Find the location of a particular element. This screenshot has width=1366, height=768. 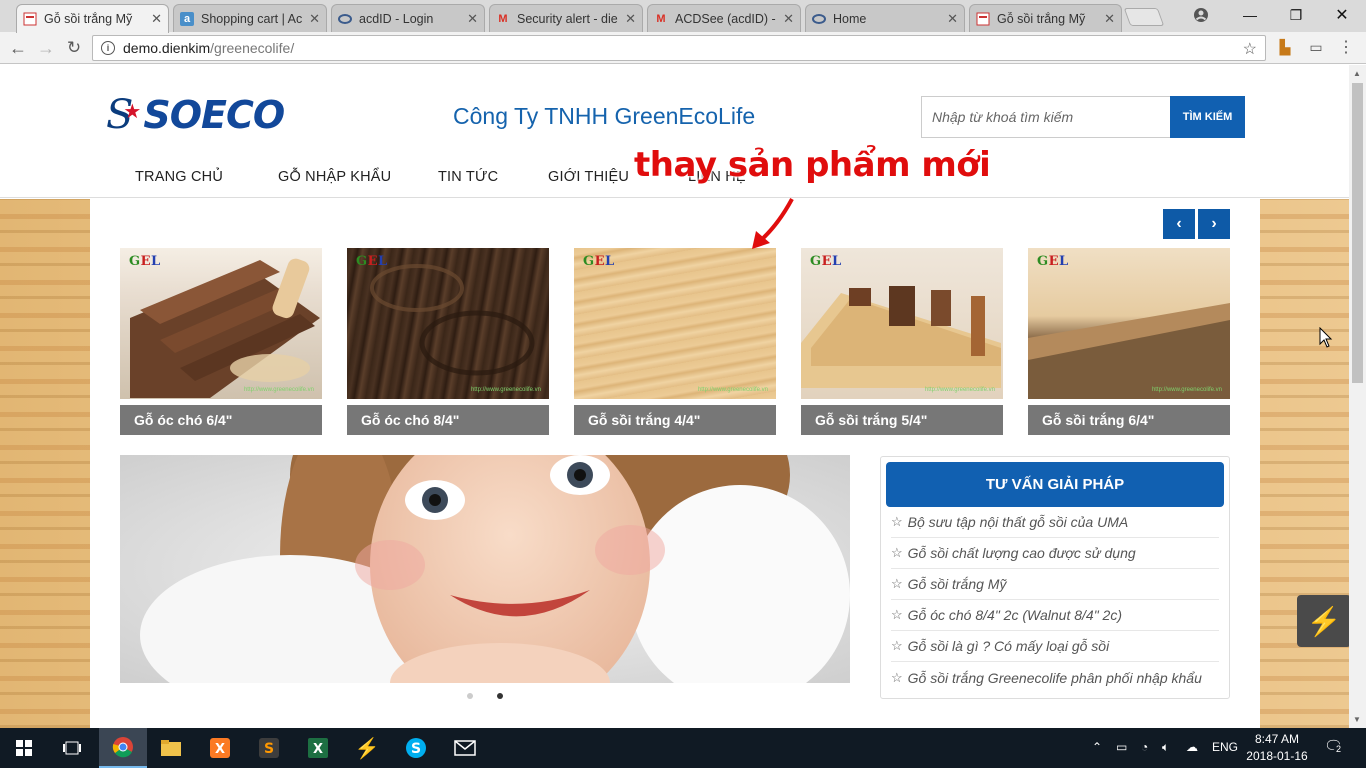

tab-active: Gỗ sồi trắng Mỹ ✕ is located at coordinates (92, 18).